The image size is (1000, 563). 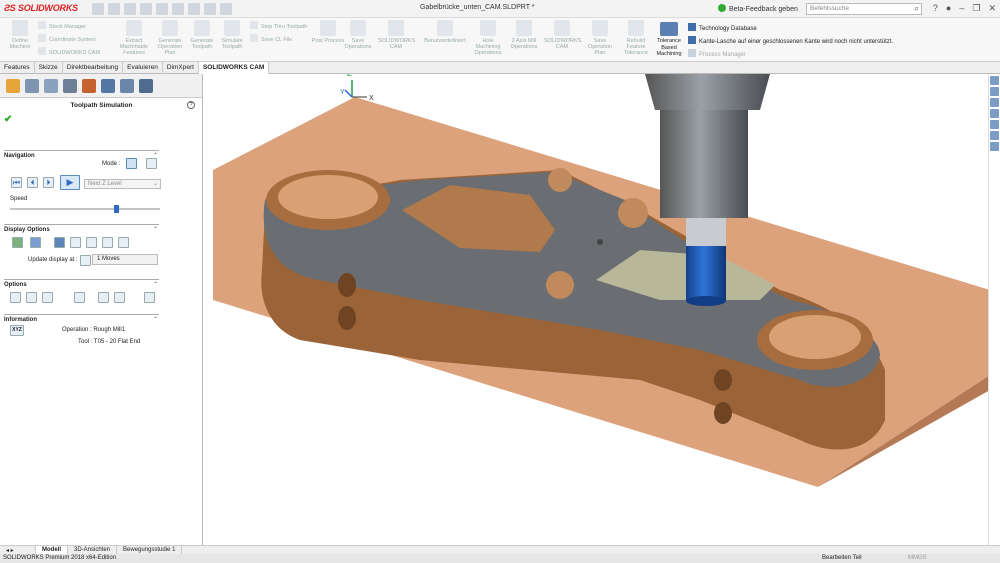 What do you see at coordinates (130, 9) in the screenshot?
I see `open-icon` at bounding box center [130, 9].